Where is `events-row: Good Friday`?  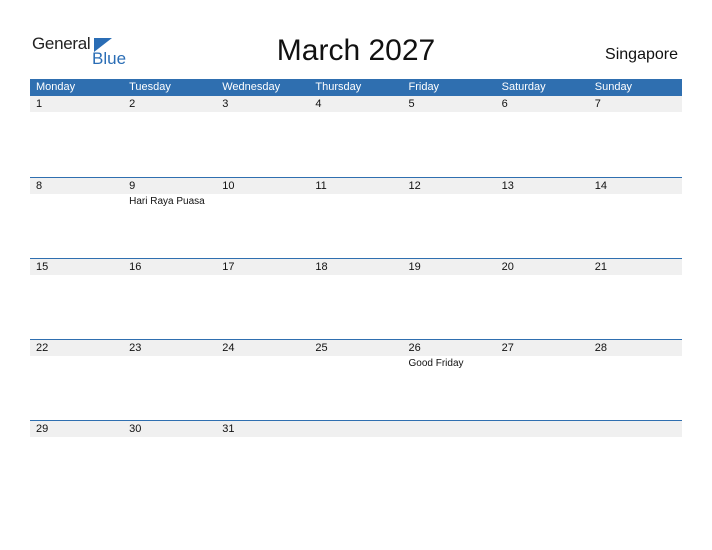 events-row: Good Friday is located at coordinates (356, 363).